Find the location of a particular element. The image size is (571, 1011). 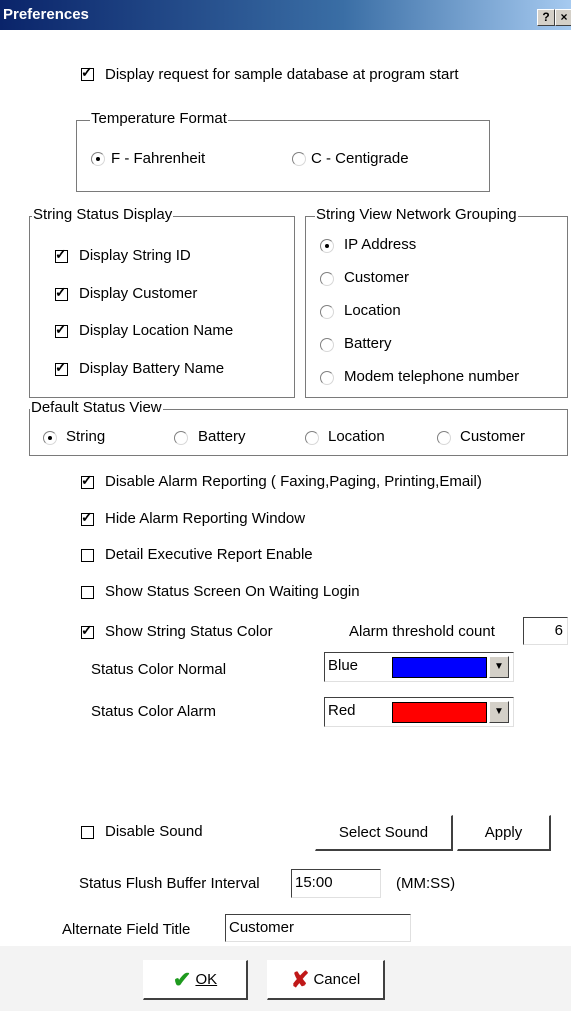

view-customer-label: Customer is located at coordinates (493, 436).